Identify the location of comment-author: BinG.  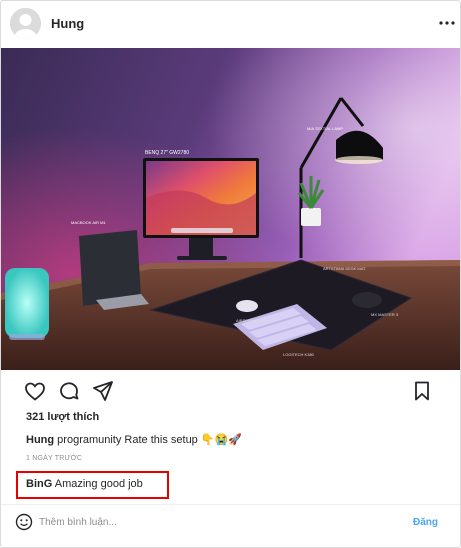
(39, 484).